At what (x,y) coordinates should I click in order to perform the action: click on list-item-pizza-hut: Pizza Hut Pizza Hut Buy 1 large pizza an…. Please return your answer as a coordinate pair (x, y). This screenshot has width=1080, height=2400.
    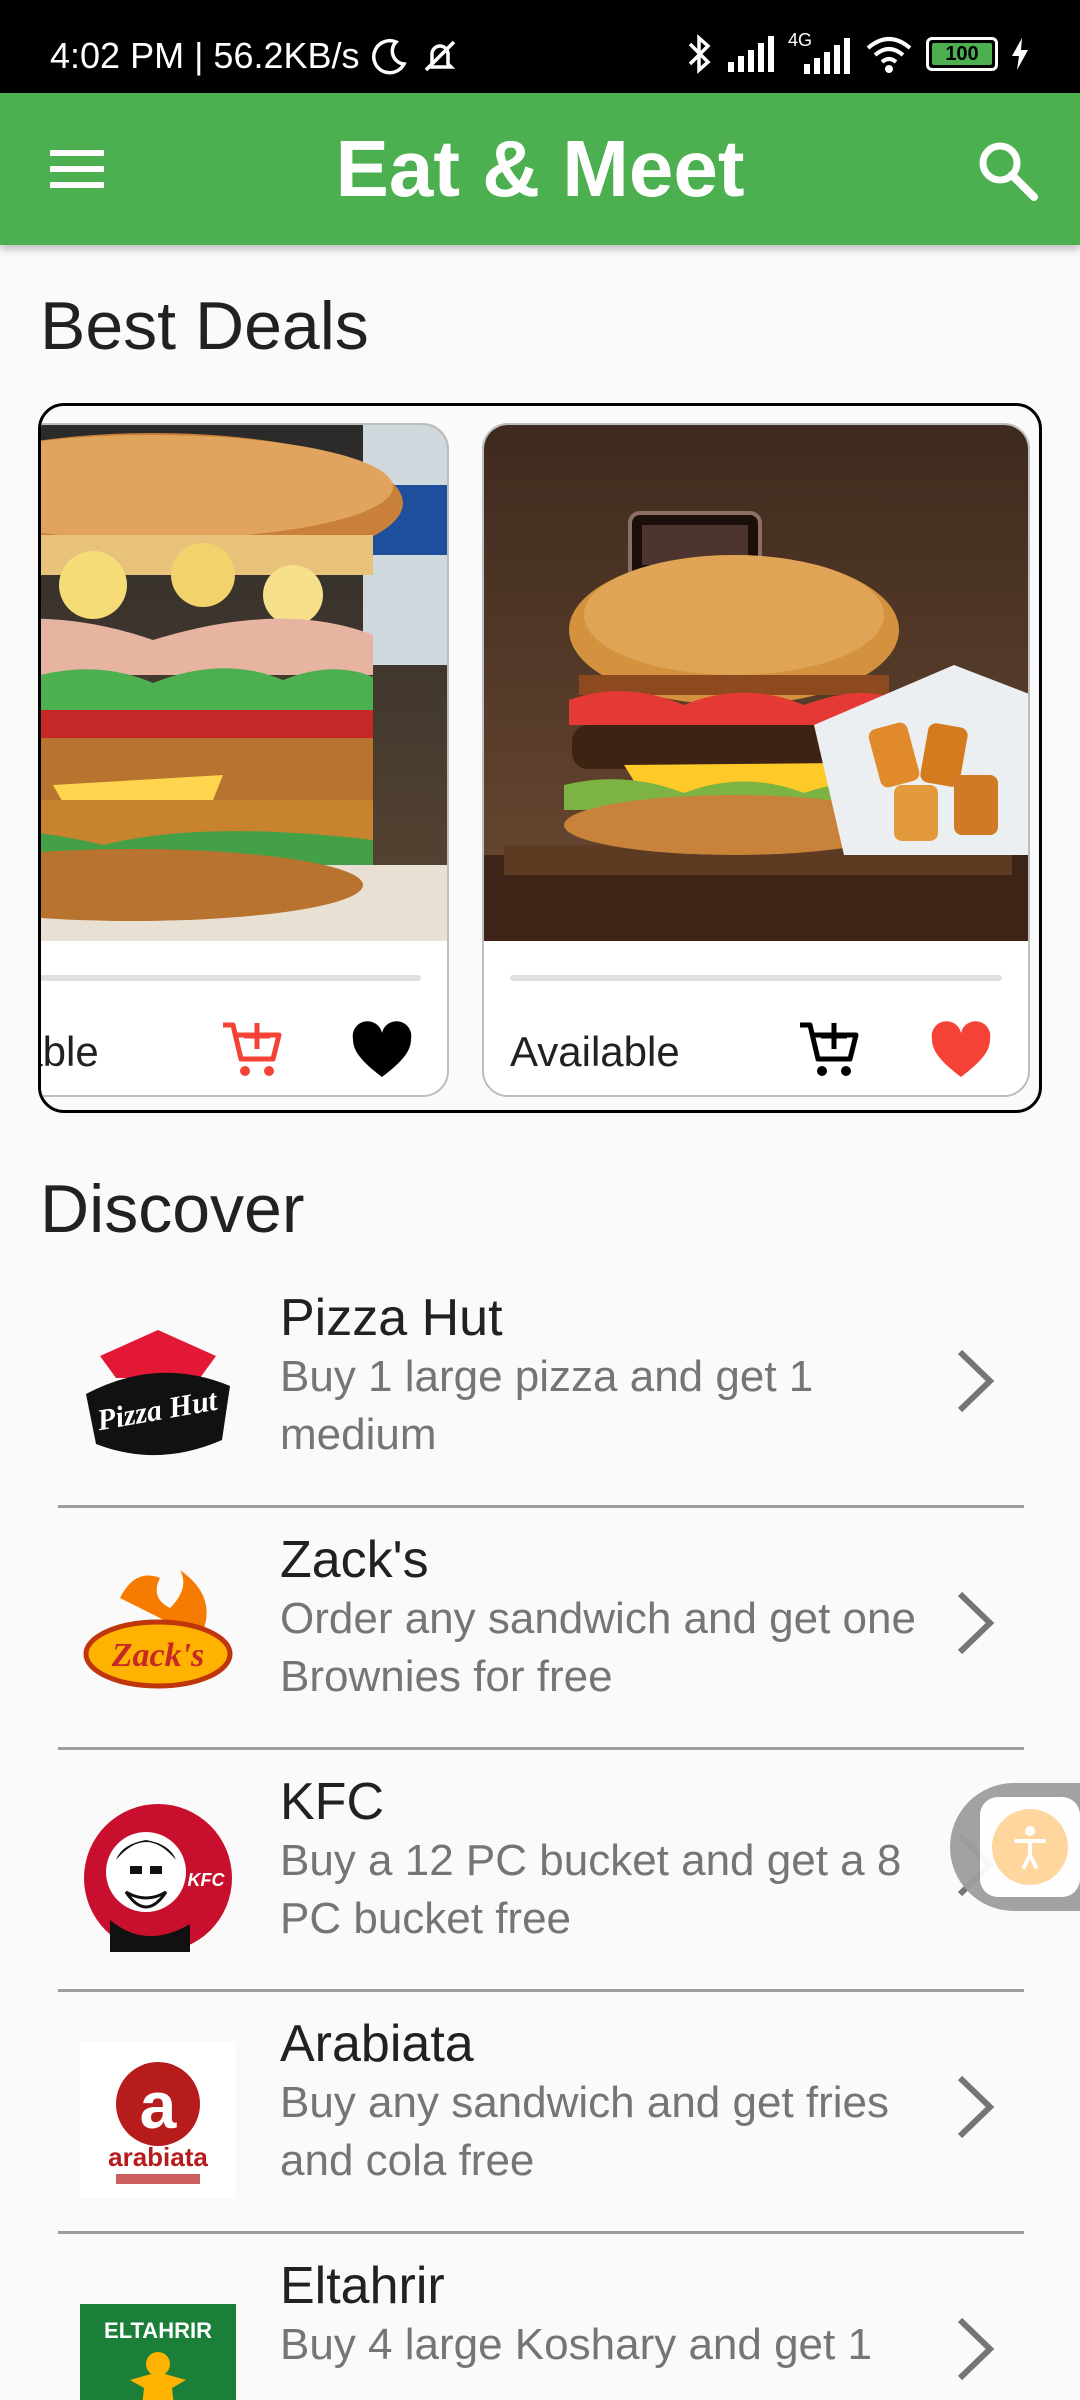
    Looking at the image, I should click on (541, 1387).